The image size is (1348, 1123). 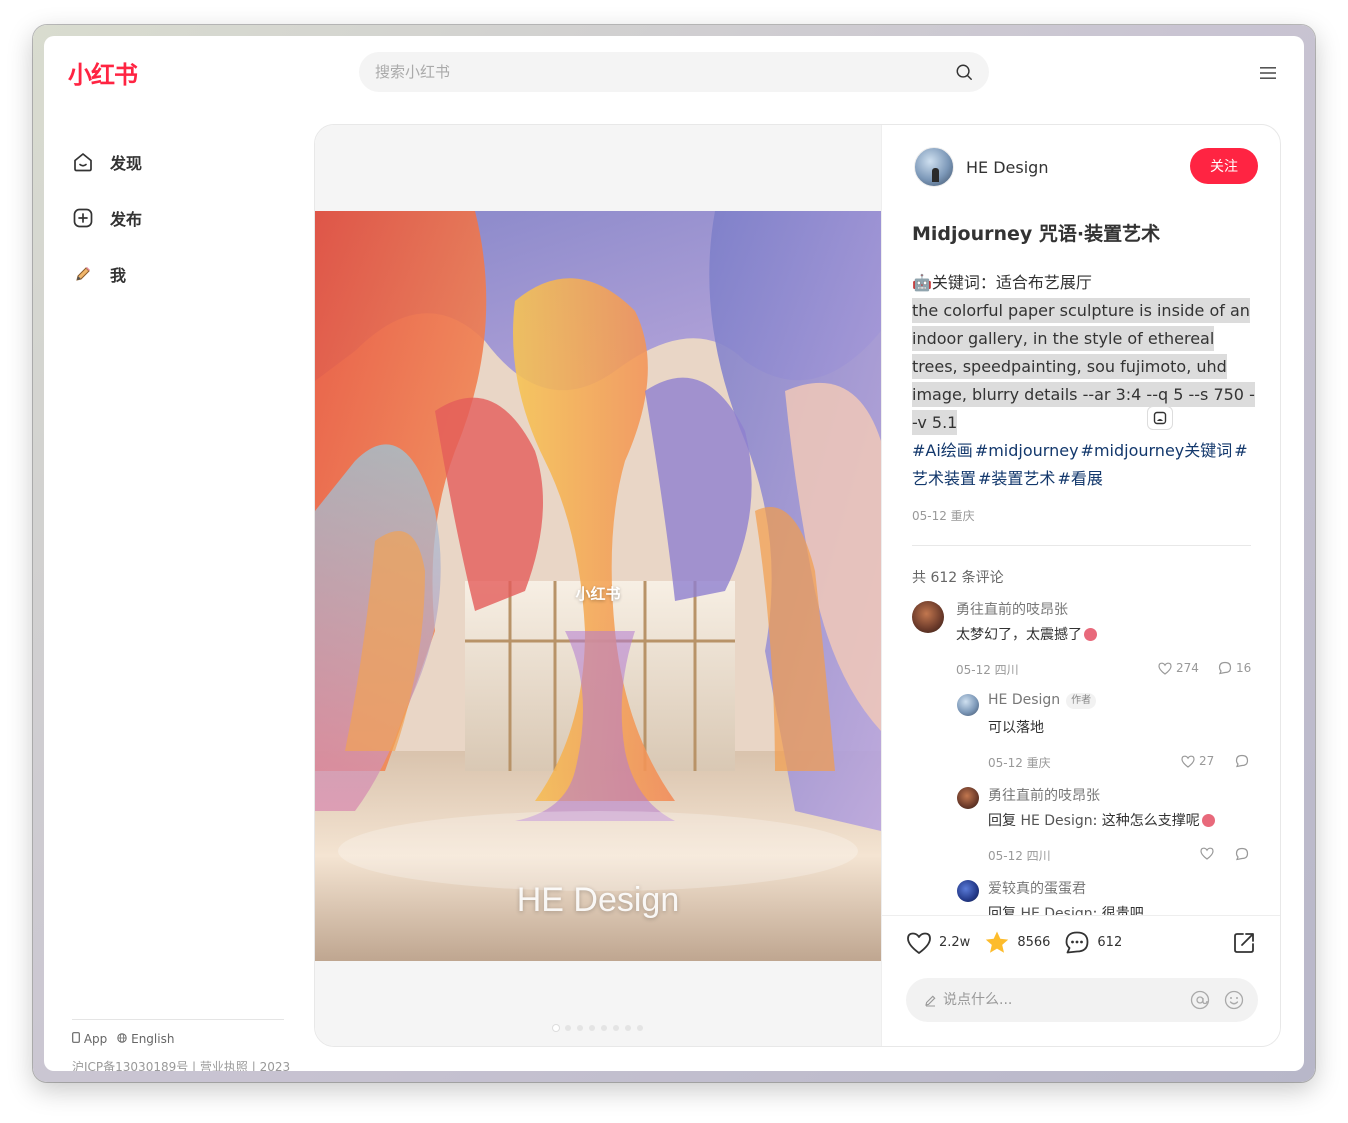 I want to click on hashtag-link: #midjourney关键词, so click(x=1157, y=450).